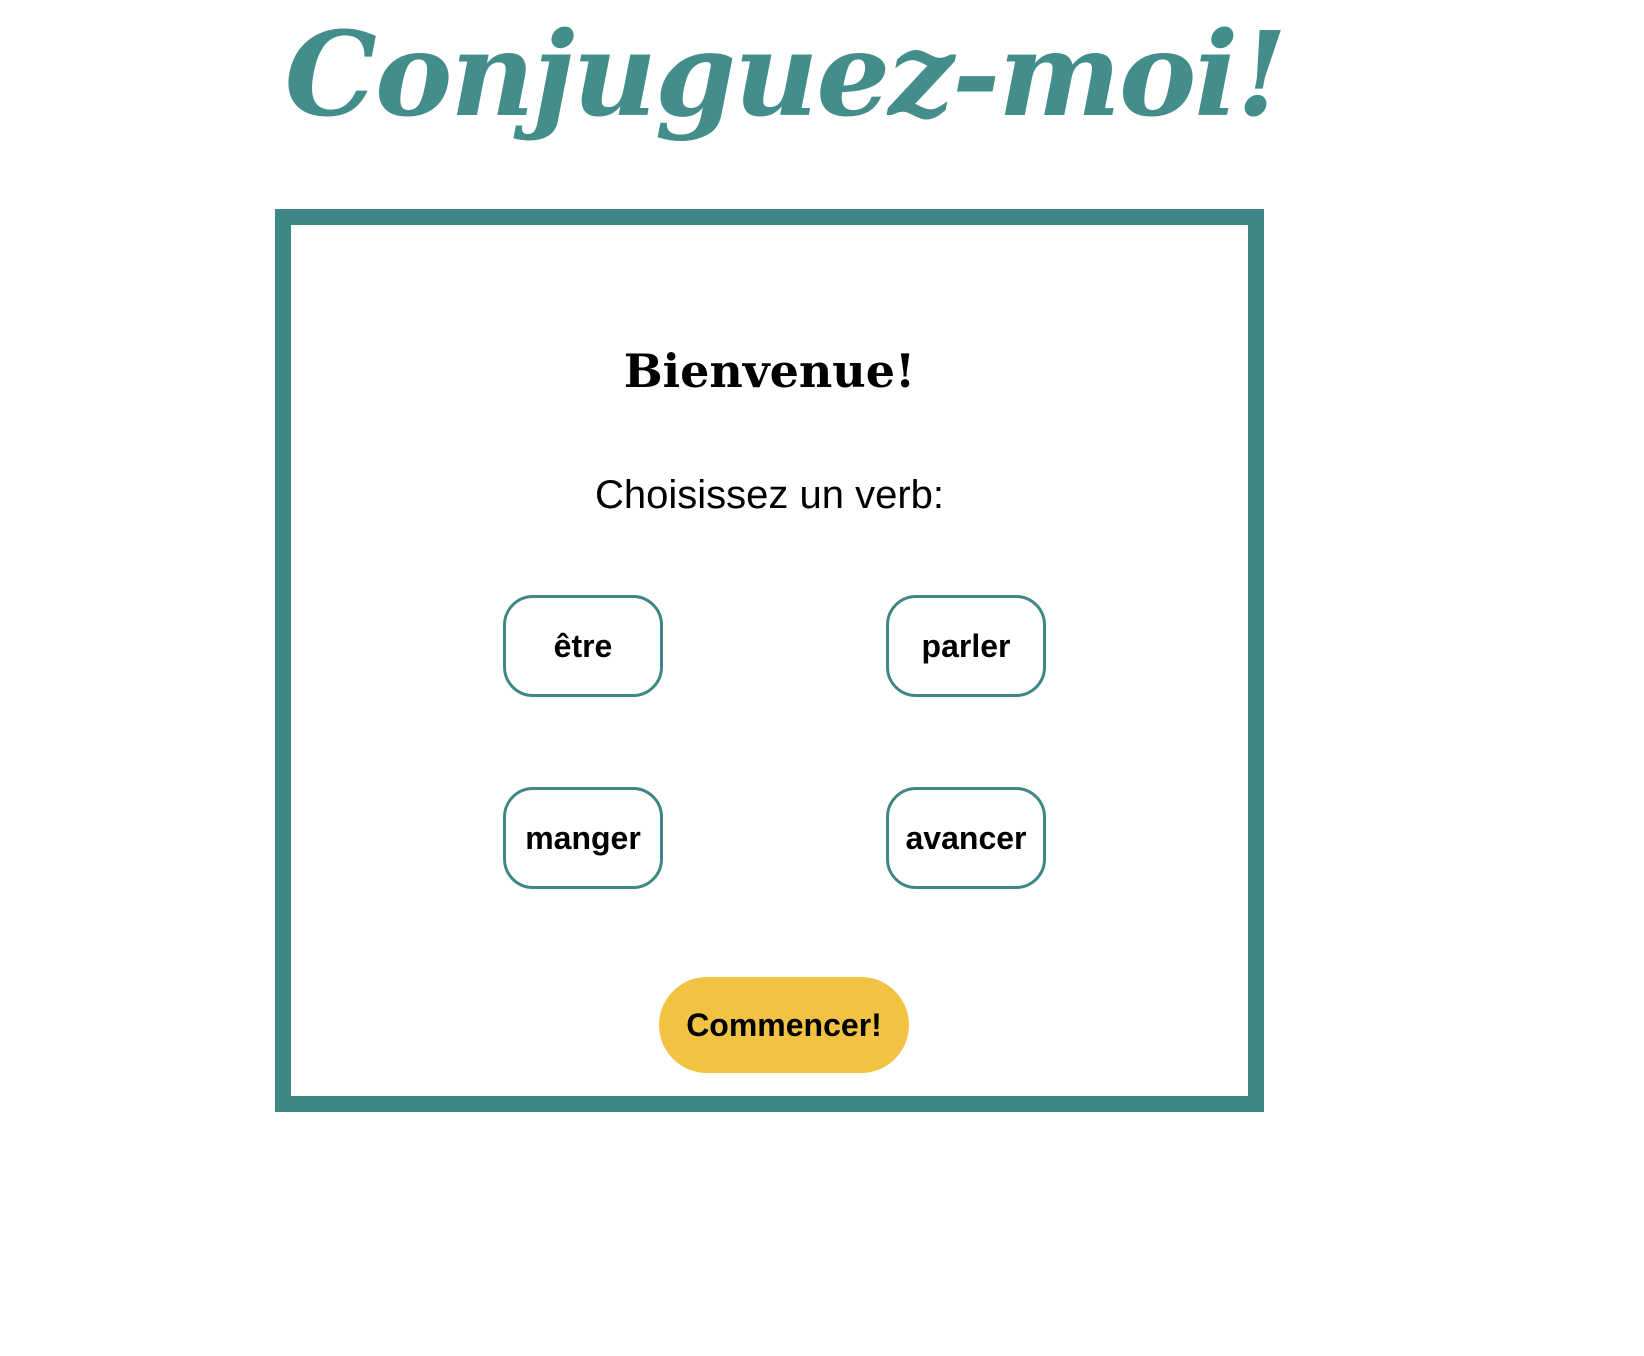 The width and height of the screenshot is (1644, 1356). What do you see at coordinates (769, 371) in the screenshot?
I see `welcome-heading: Bienvenue!` at bounding box center [769, 371].